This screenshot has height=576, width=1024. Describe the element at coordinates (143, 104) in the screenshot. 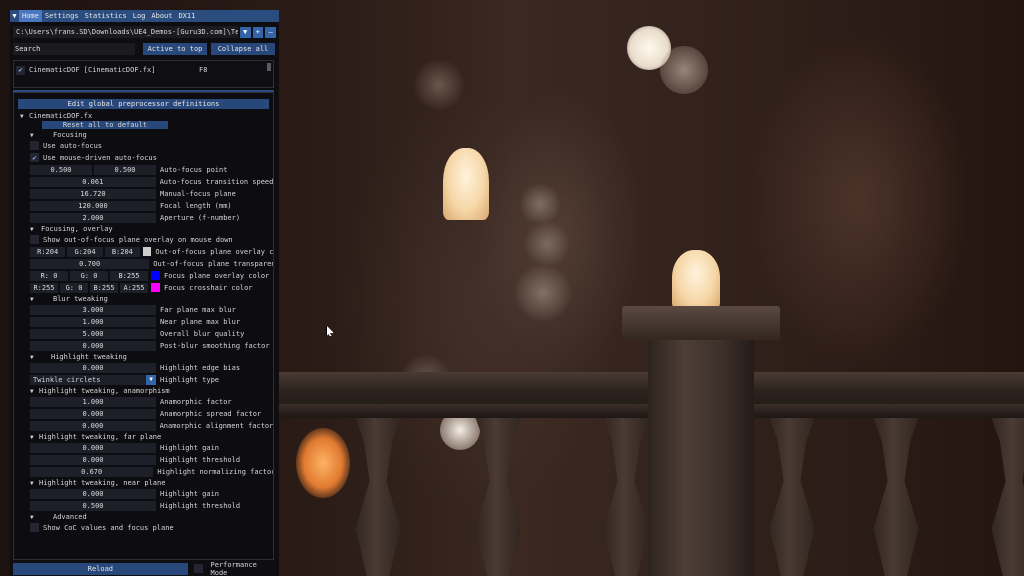

I see `edit-preprocessor-button: Edit global preprocessor definitions` at that location.